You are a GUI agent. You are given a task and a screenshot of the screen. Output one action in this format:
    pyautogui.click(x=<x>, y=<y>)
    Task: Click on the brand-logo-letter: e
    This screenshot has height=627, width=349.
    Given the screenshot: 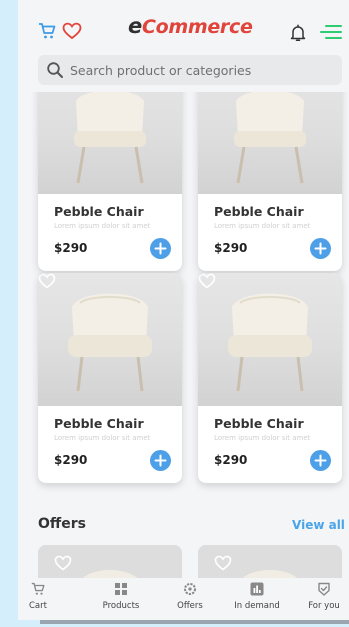 What is the action you would take?
    pyautogui.click(x=135, y=26)
    